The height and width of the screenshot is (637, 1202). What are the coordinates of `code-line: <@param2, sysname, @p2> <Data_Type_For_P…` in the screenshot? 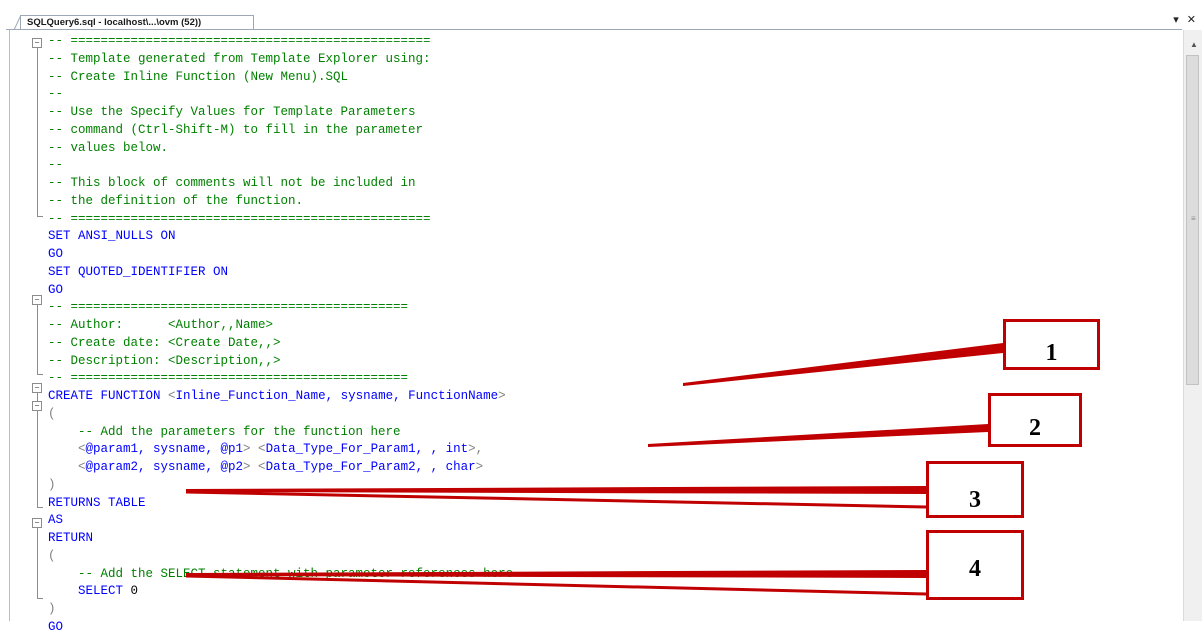 It's located at (280, 468).